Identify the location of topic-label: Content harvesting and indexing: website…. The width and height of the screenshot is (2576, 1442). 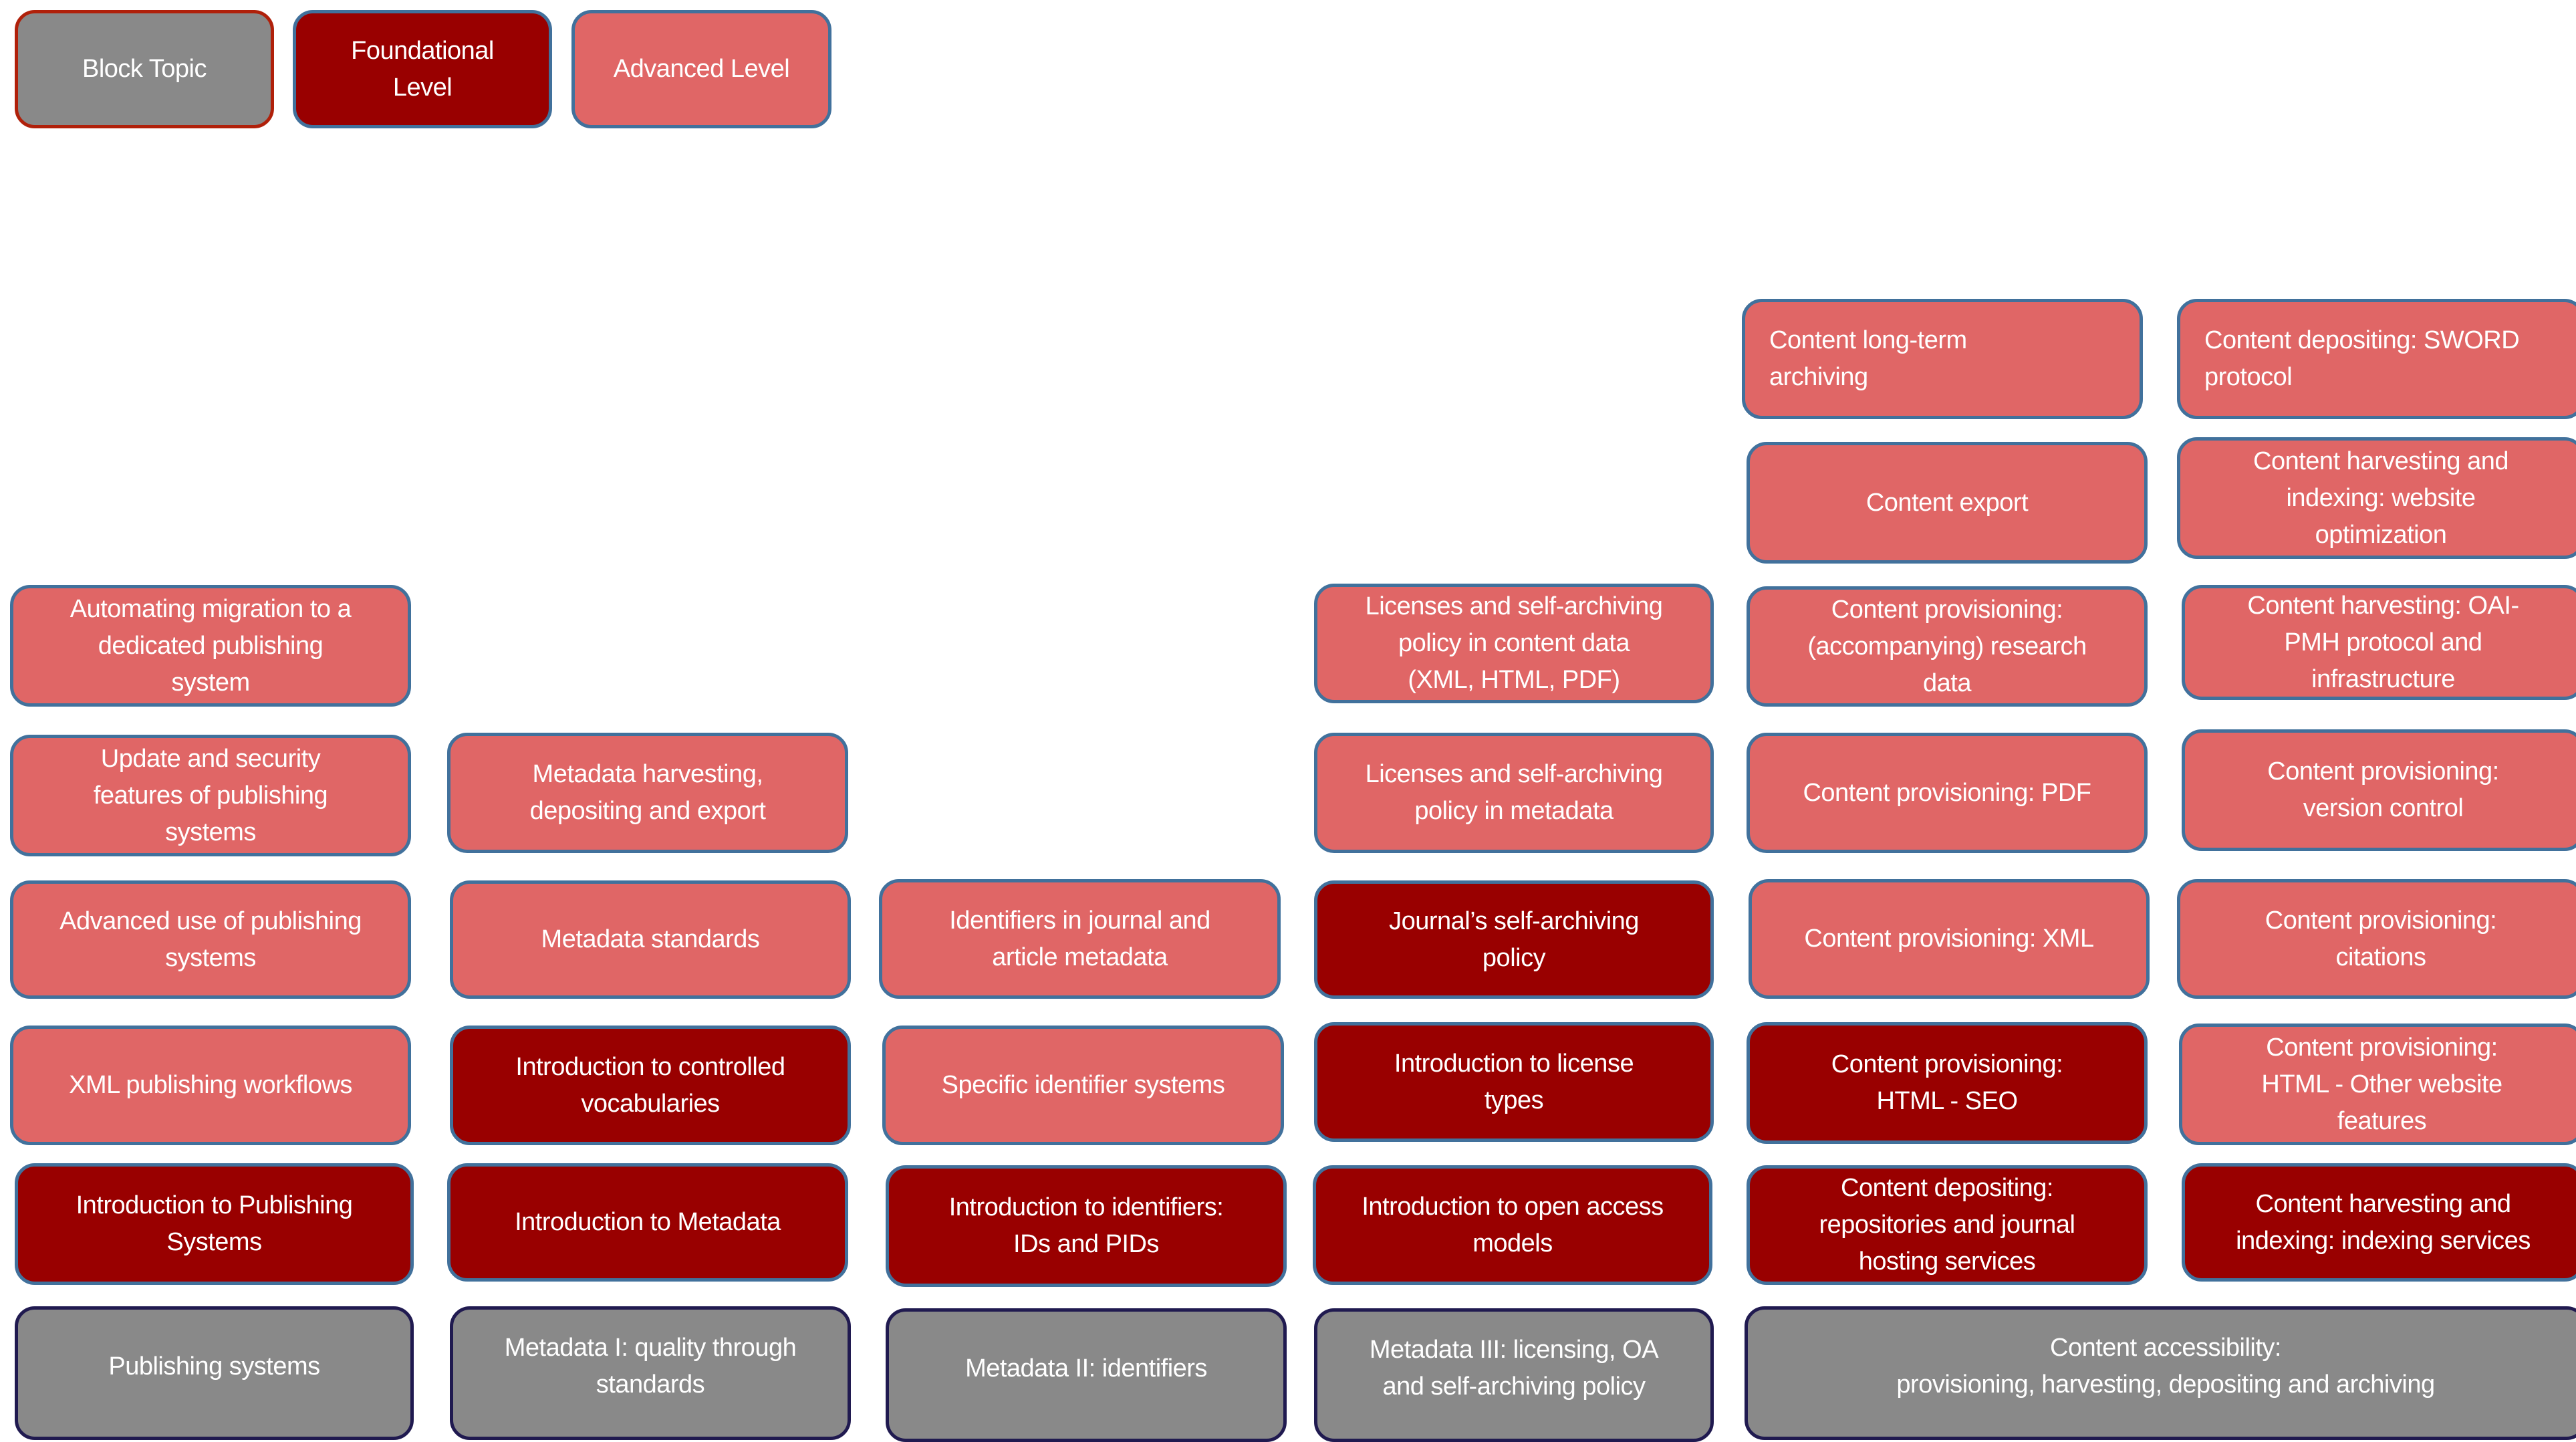
(2381, 498).